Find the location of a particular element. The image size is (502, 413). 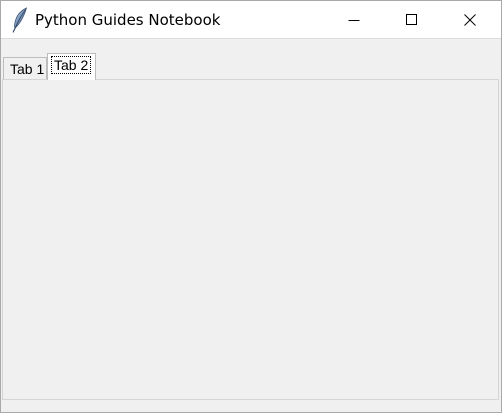

minimize-button is located at coordinates (354, 19).